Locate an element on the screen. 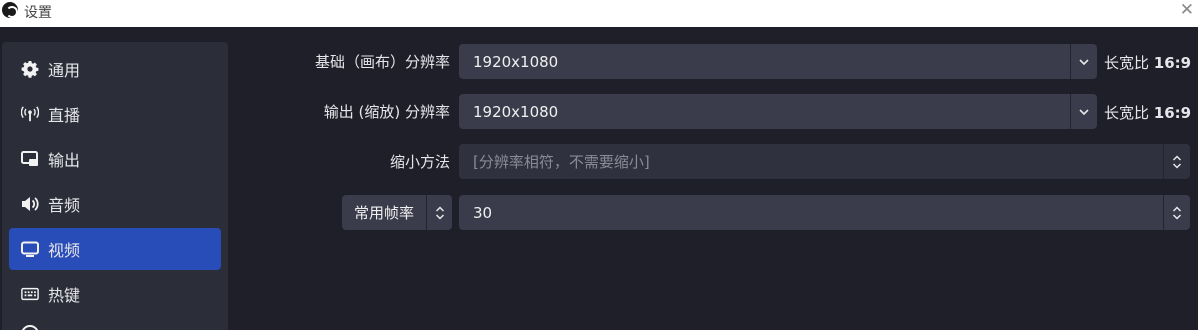 This screenshot has height=330, width=1198. title-bar: 设置 ✕ is located at coordinates (599, 13).